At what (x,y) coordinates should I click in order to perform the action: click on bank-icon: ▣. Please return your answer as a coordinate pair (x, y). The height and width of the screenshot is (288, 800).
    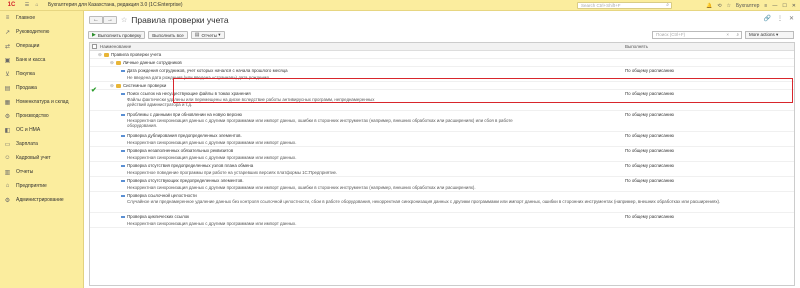
    Looking at the image, I should click on (7, 60).